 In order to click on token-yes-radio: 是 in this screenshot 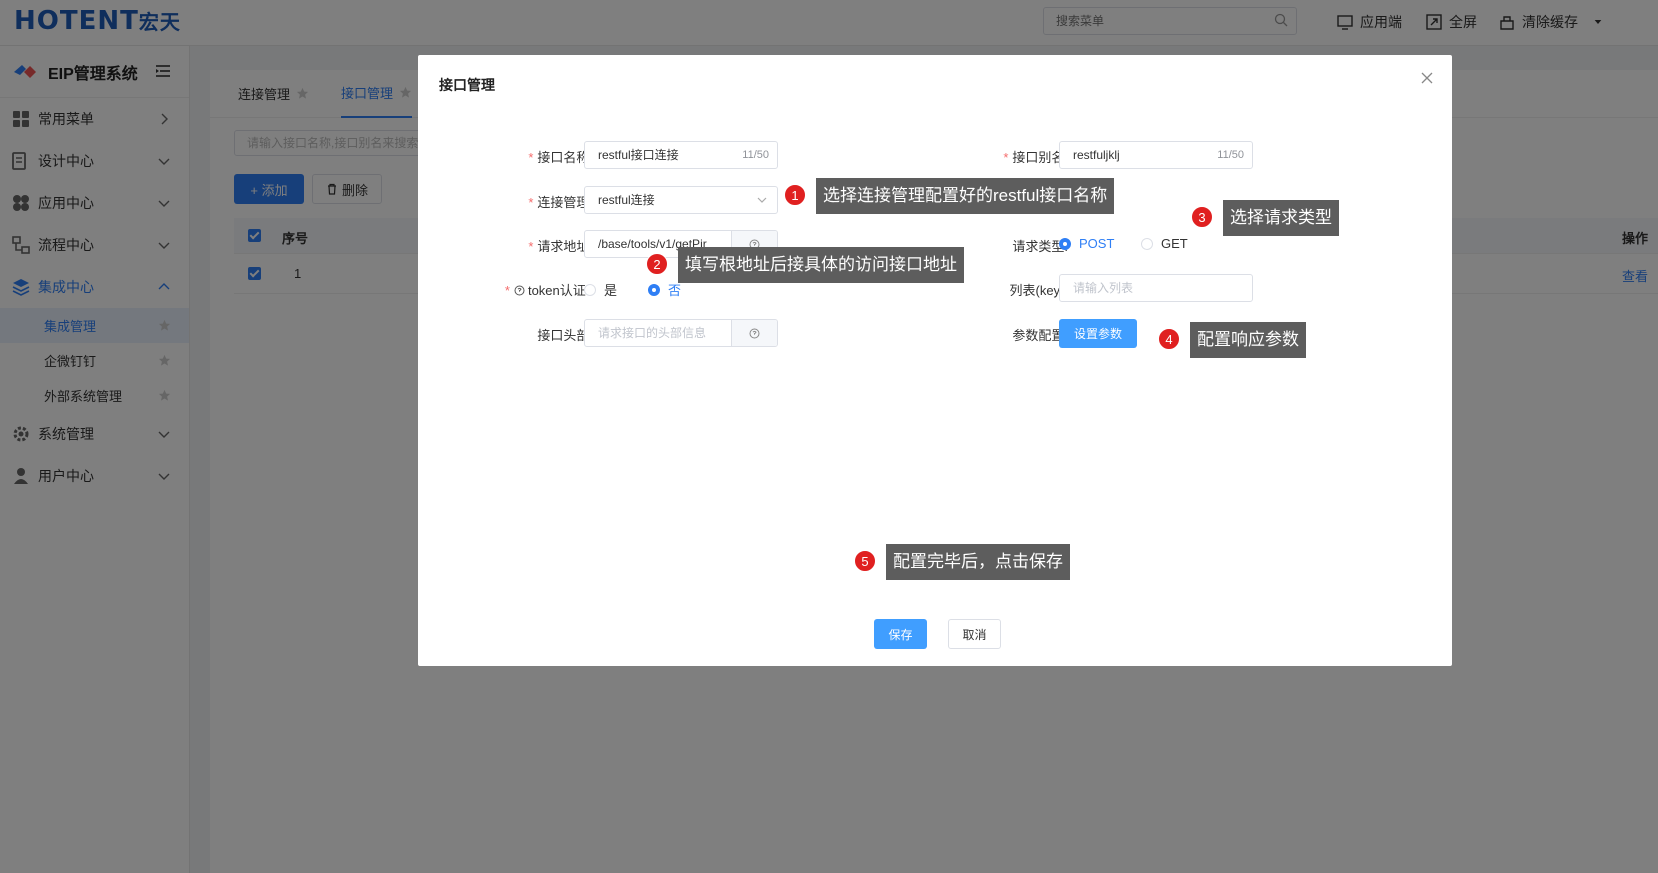, I will do `click(600, 289)`.